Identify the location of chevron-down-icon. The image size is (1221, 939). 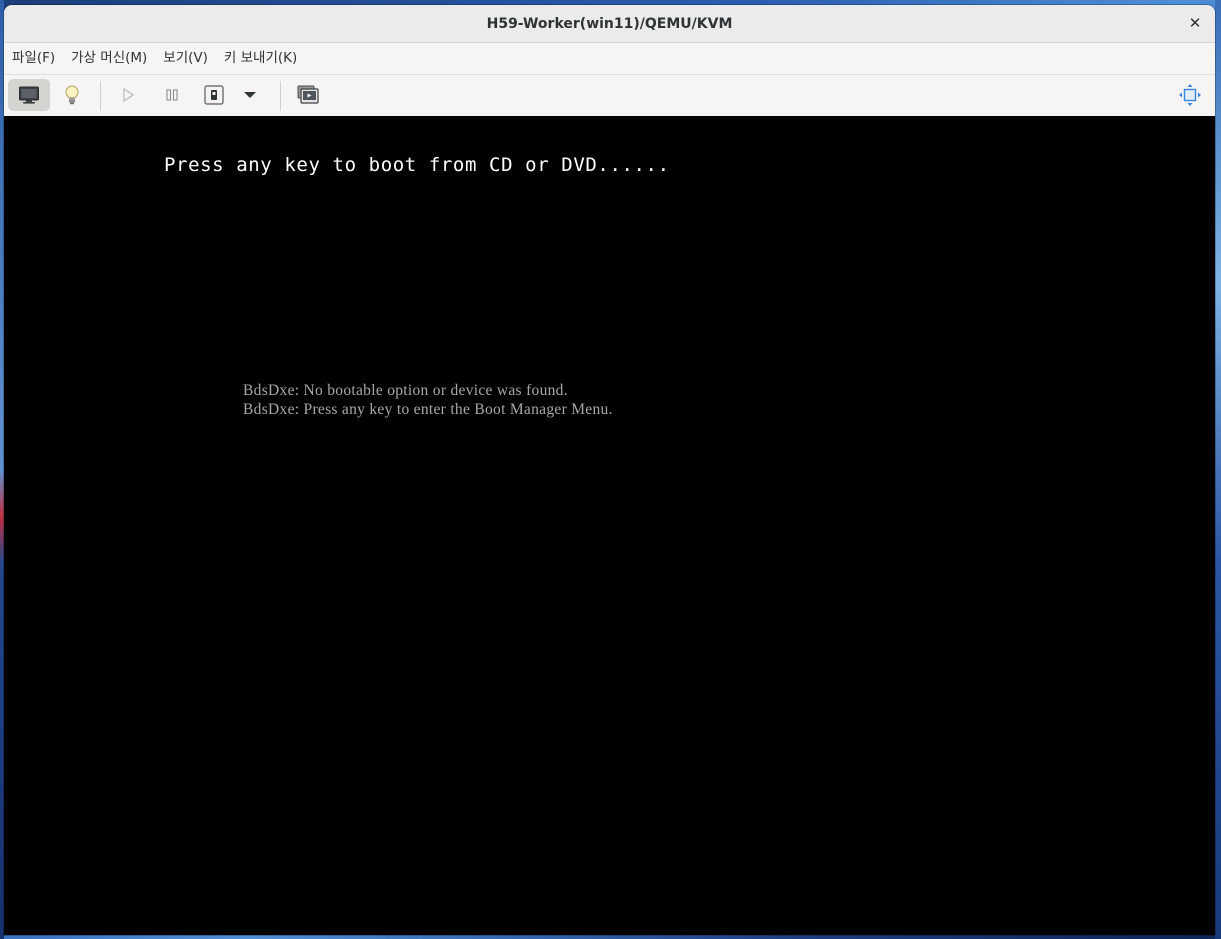
(250, 95).